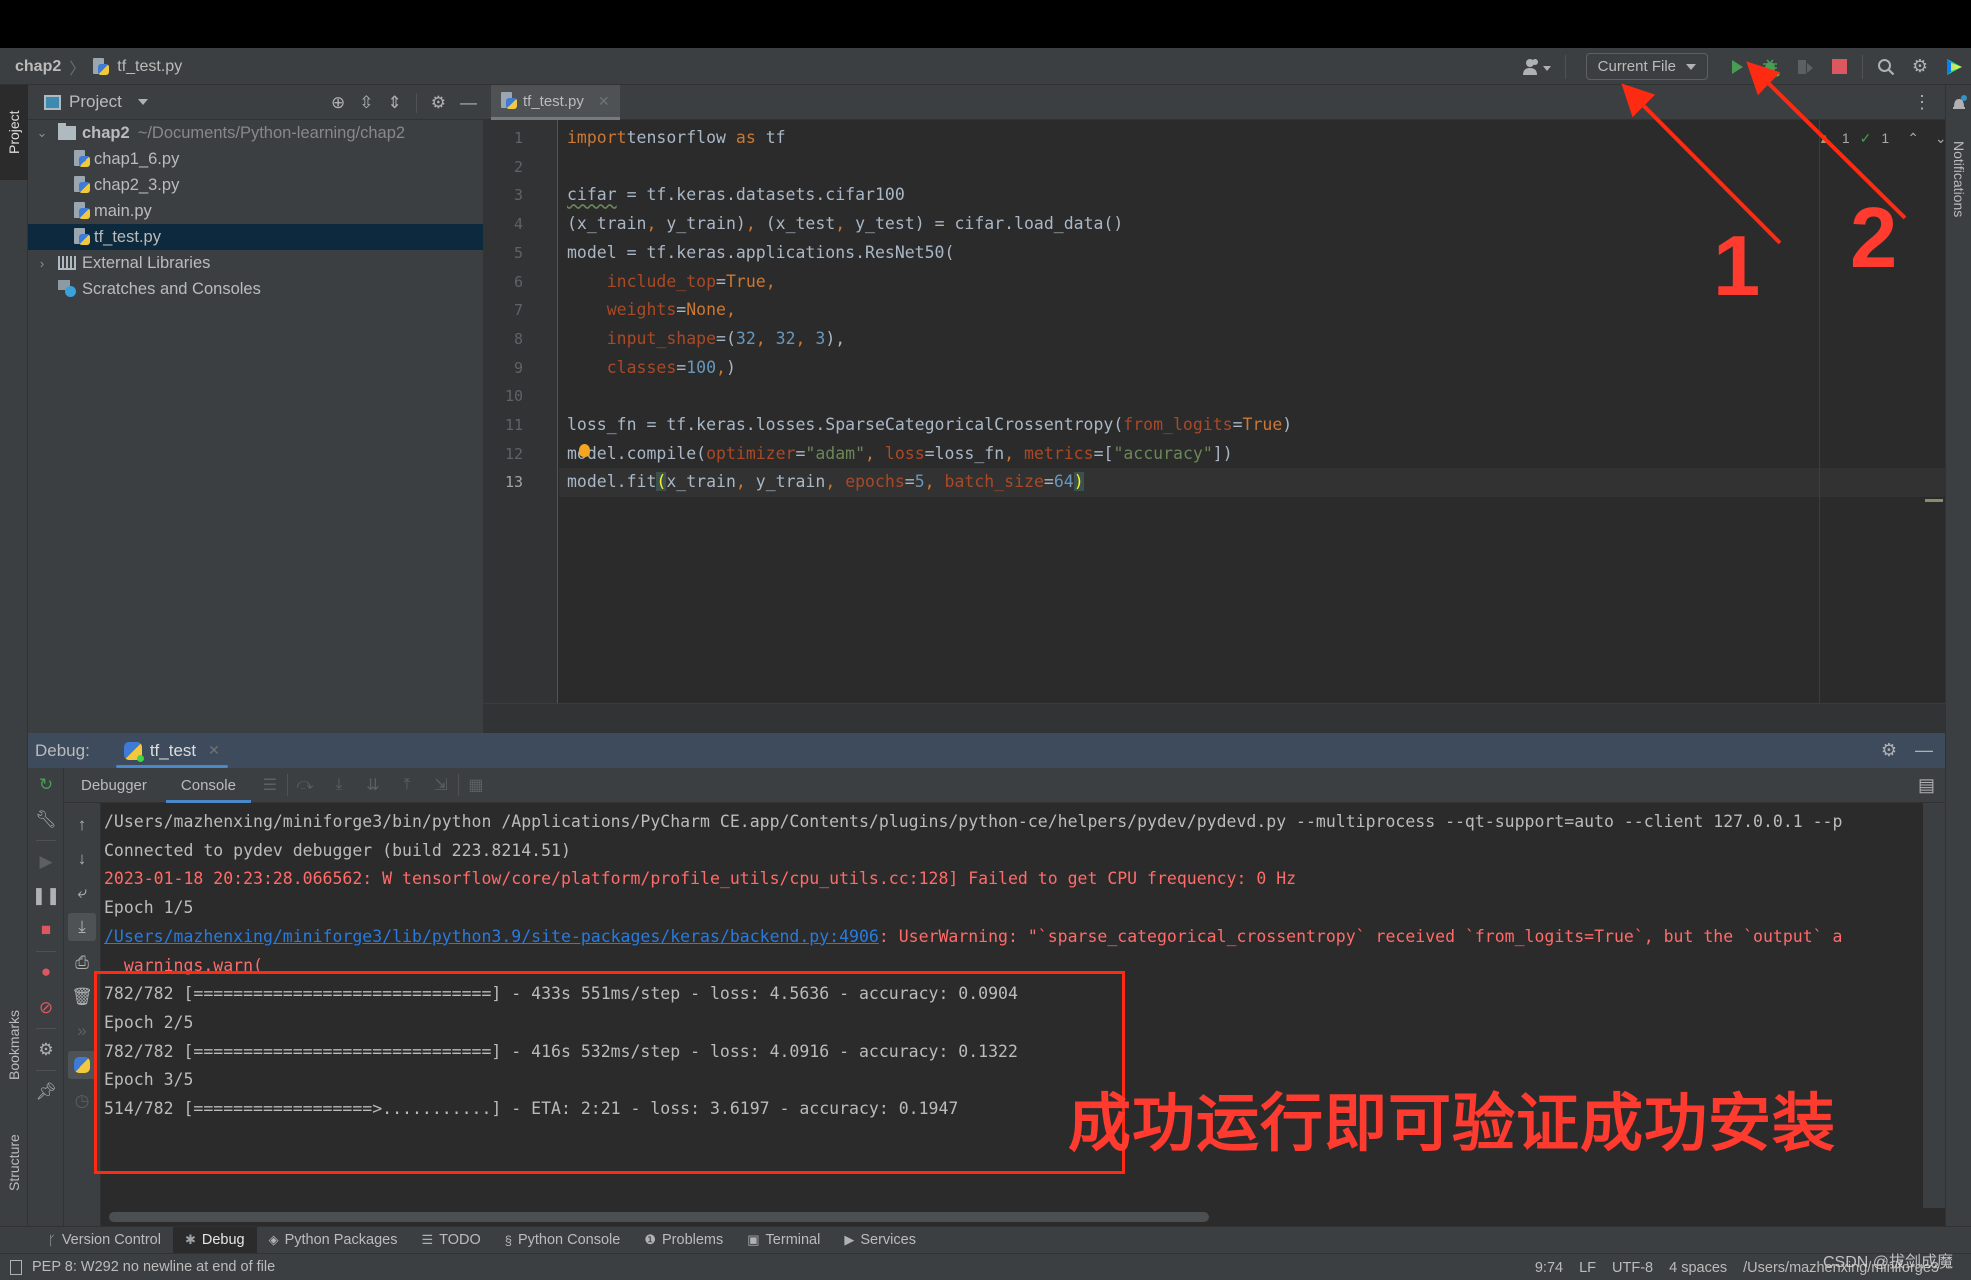  I want to click on tree-item: ⌄ chap2 ~/Documents/Python-learning/chap2, so click(255, 133).